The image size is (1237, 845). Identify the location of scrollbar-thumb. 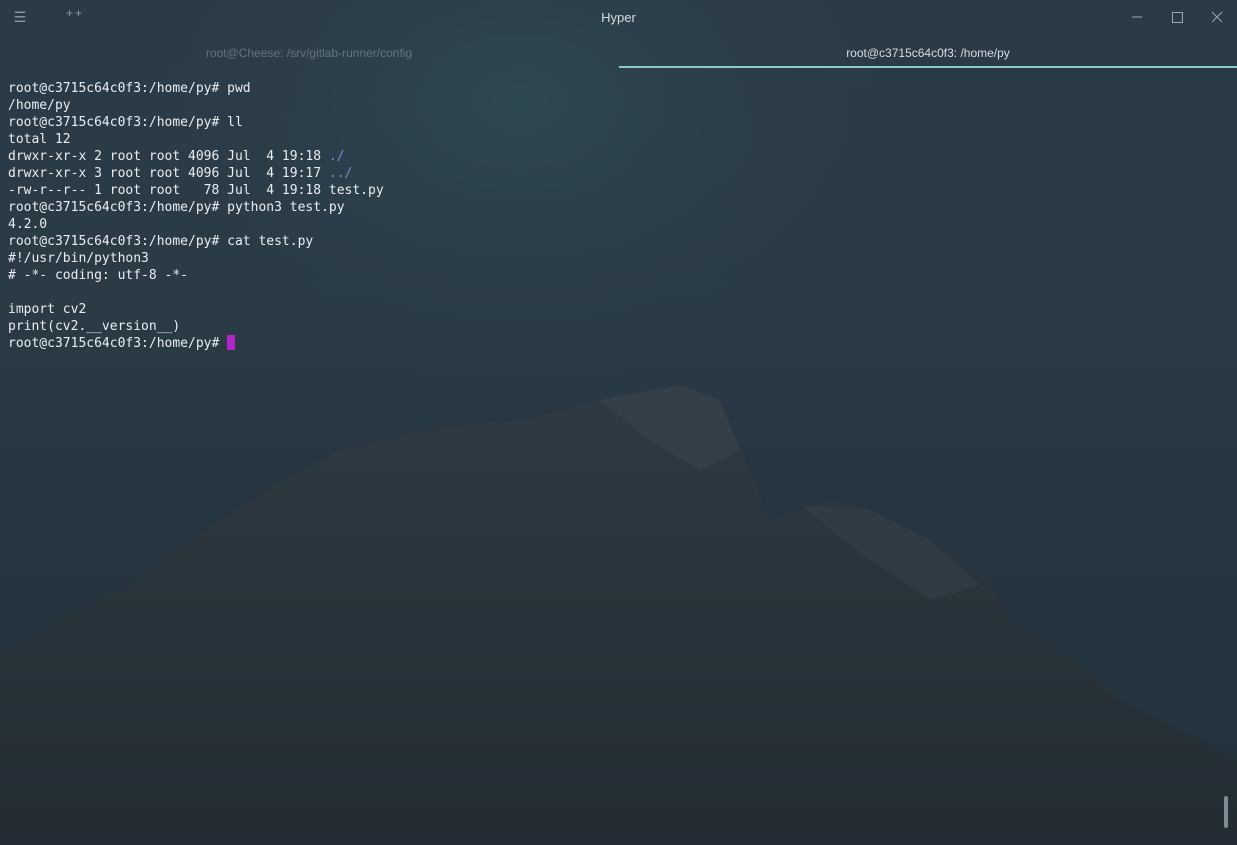
(1226, 812).